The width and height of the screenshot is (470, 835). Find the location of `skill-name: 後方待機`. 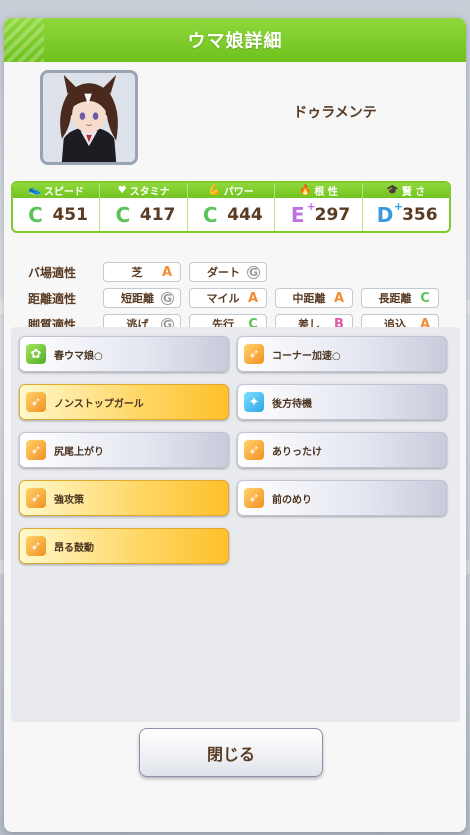

skill-name: 後方待機 is located at coordinates (292, 404).